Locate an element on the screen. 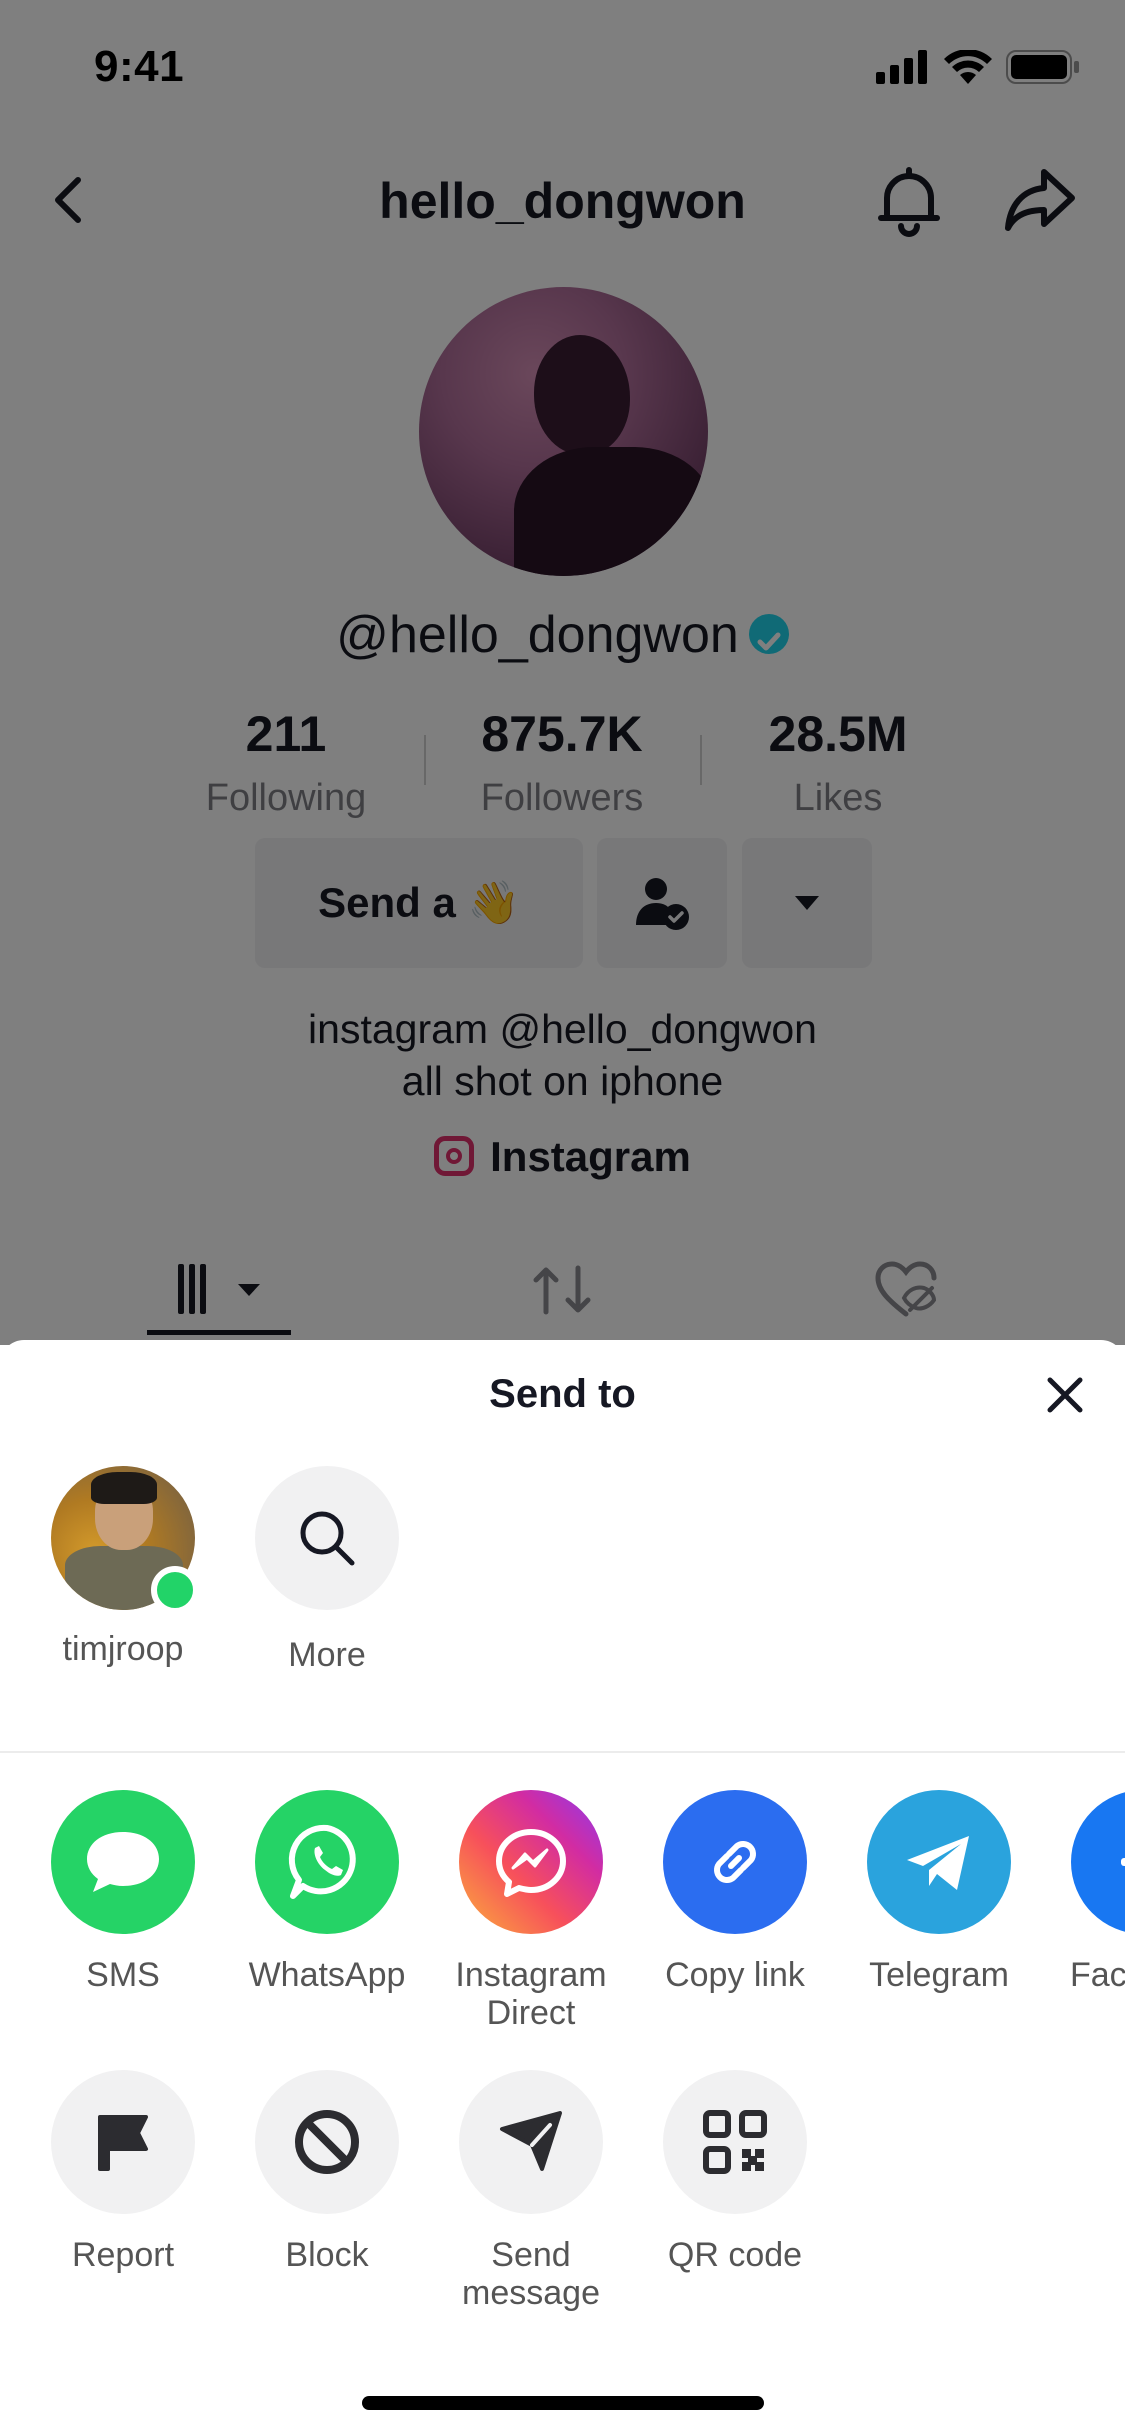  telegram-icon is located at coordinates (939, 1862).